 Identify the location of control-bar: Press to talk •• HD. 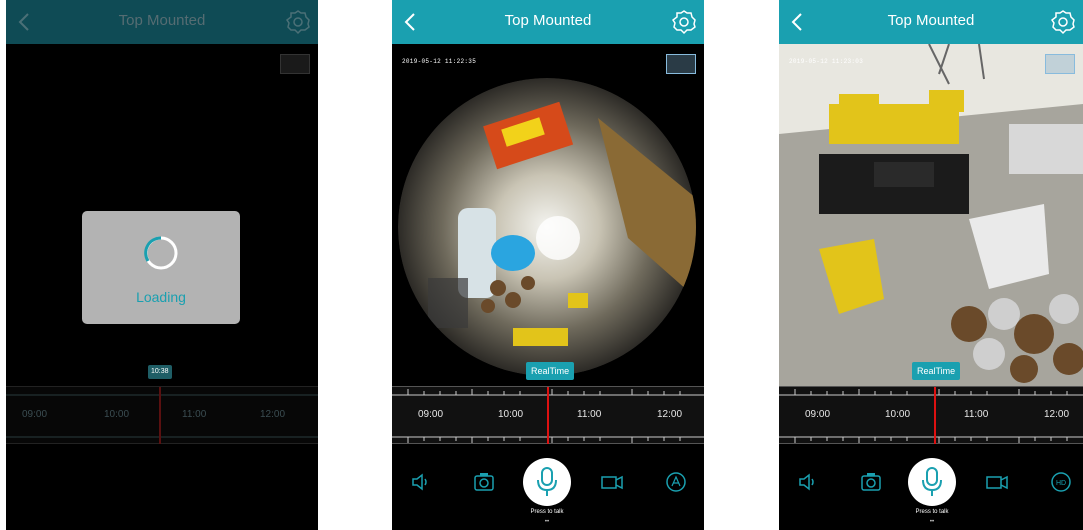
(931, 487).